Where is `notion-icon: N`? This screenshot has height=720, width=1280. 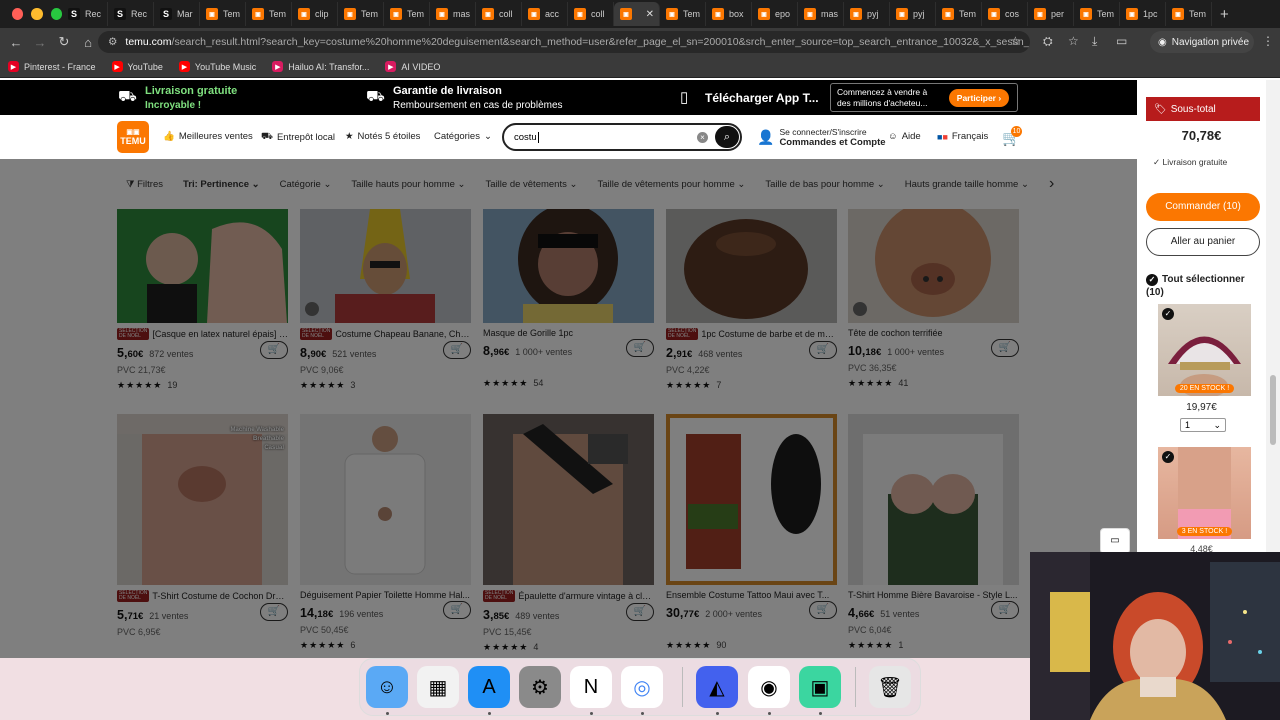
notion-icon: N is located at coordinates (591, 687).